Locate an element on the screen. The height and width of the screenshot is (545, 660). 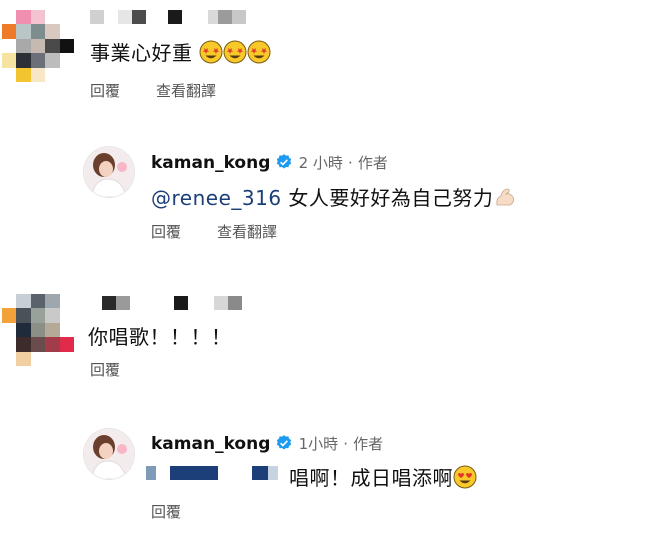
mention-link: @renee_316 is located at coordinates (216, 198).